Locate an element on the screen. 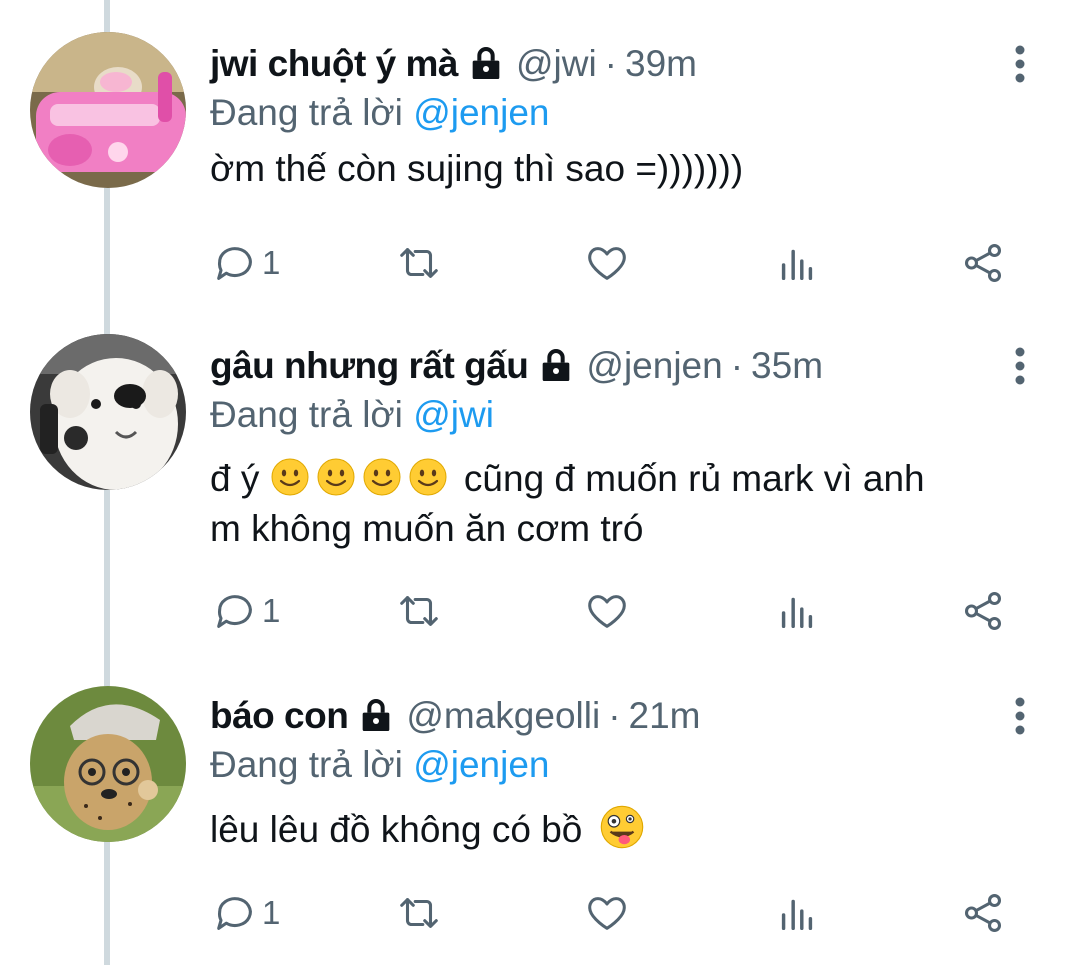  zany-face-emoji-icon is located at coordinates (621, 827).